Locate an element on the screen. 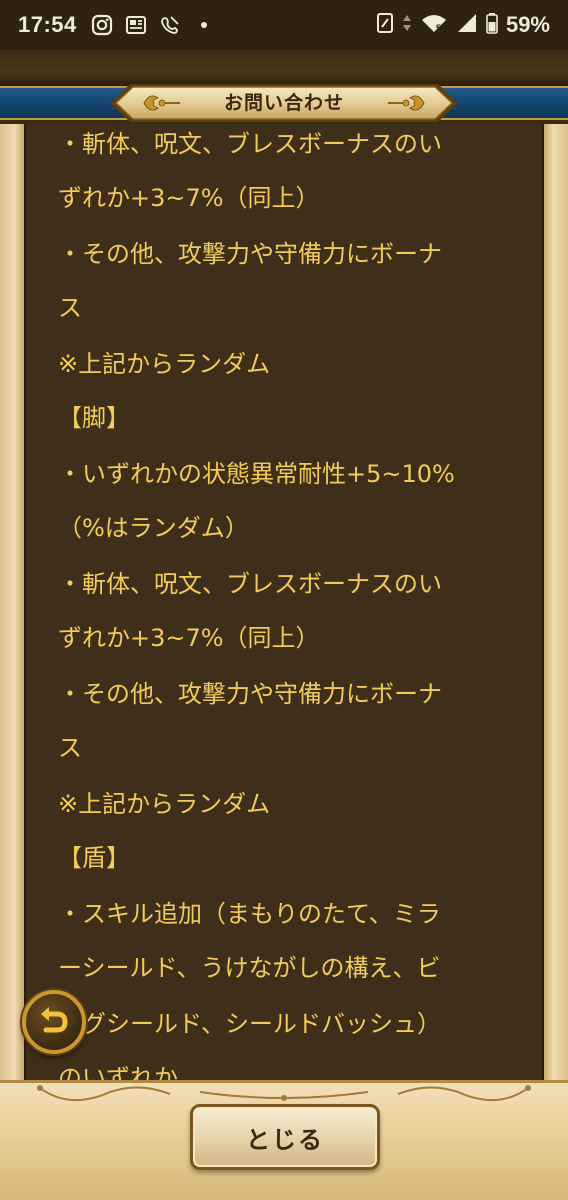  missed-call-icon is located at coordinates (170, 25).